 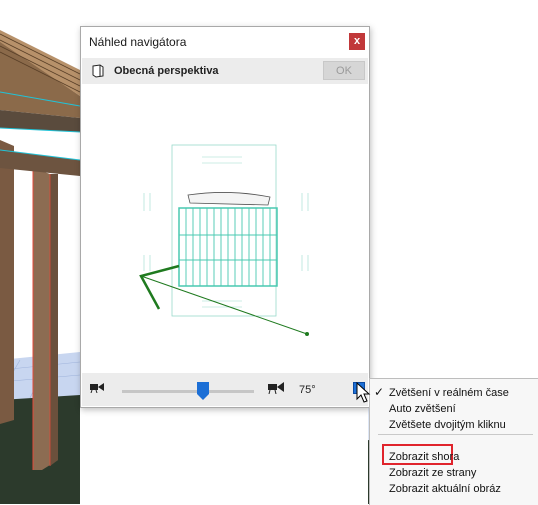 What do you see at coordinates (98, 71) in the screenshot?
I see `view-icon` at bounding box center [98, 71].